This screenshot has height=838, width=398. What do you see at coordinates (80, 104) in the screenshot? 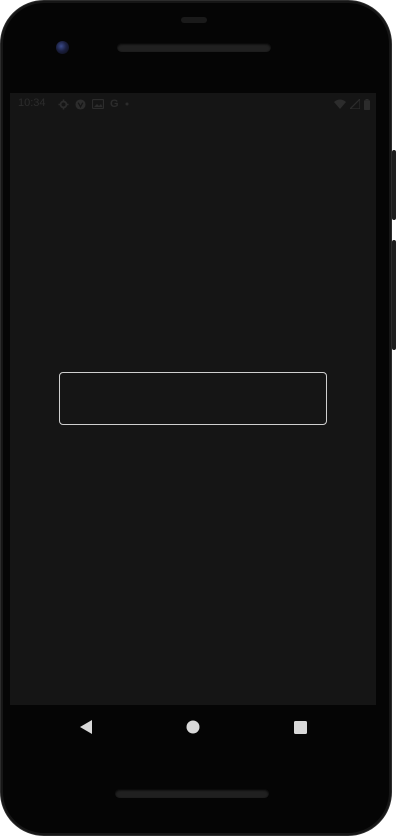
I see `vpn-icon` at bounding box center [80, 104].